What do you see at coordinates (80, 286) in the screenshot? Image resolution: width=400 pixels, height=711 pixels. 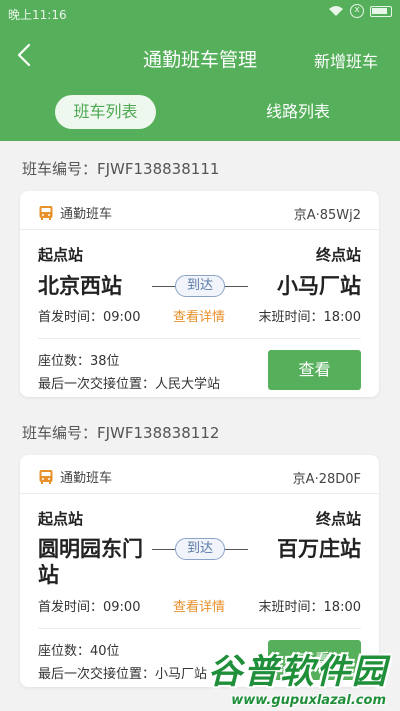 I see `start-station: 北京西站` at bounding box center [80, 286].